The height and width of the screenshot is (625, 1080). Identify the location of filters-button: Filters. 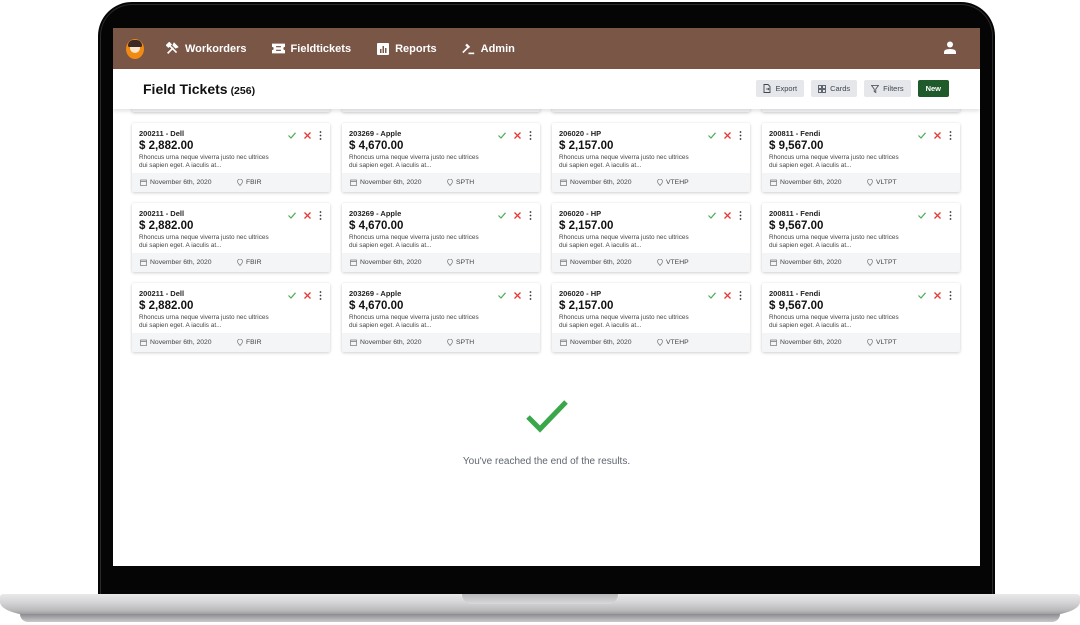
(887, 88).